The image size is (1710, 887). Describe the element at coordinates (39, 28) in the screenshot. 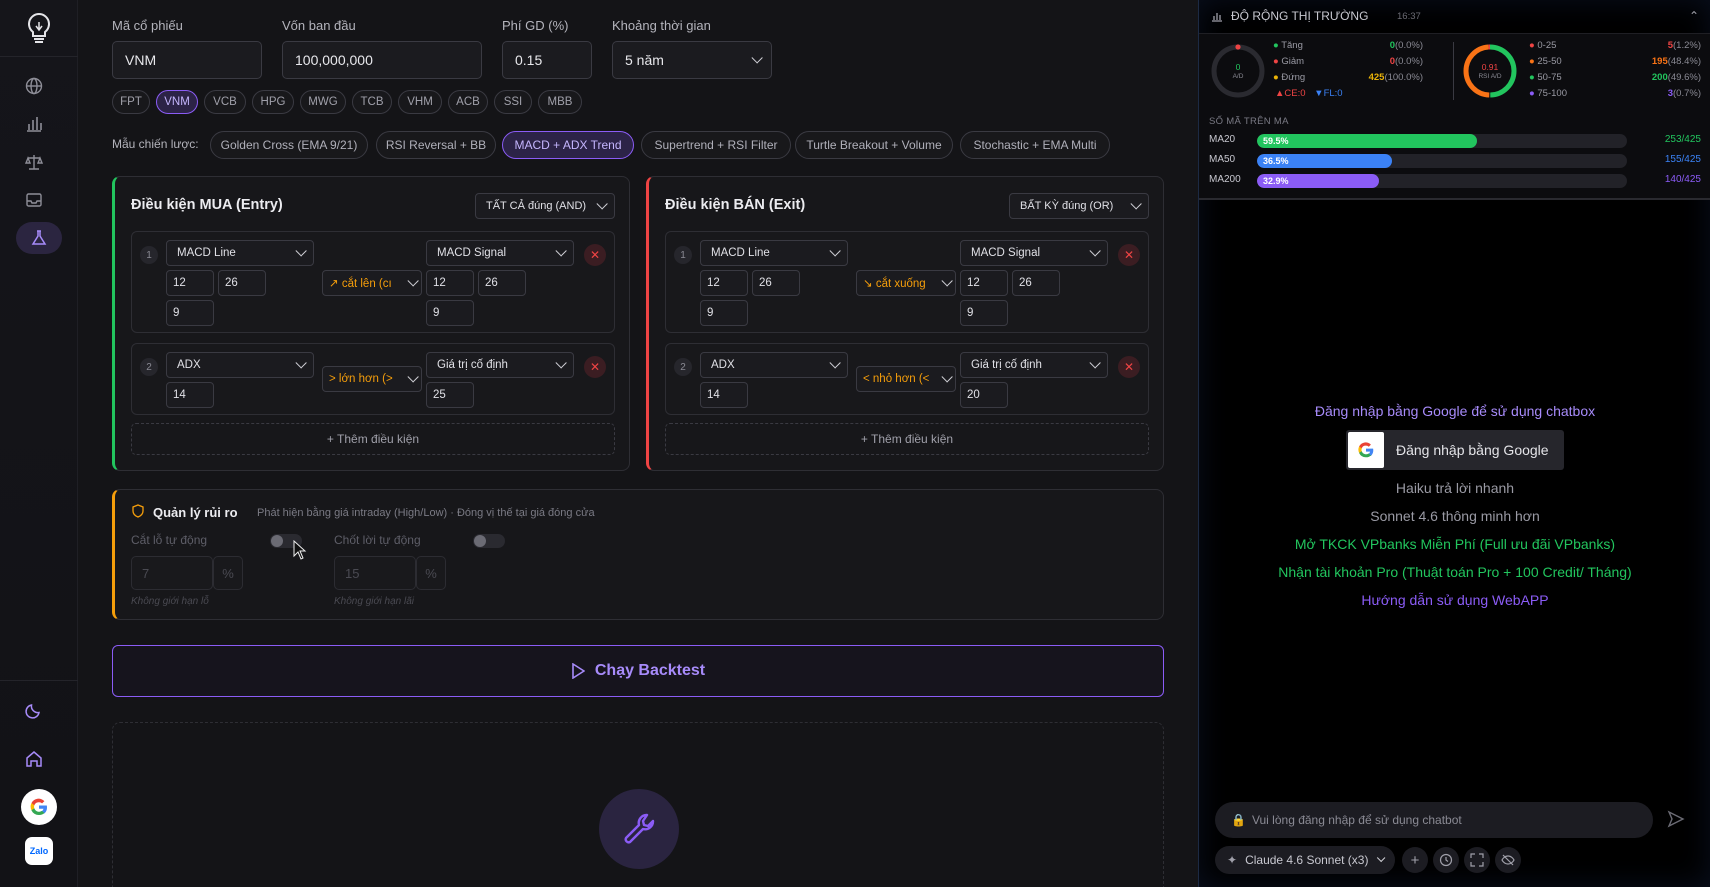

I see `lightbulb-logo-icon` at that location.